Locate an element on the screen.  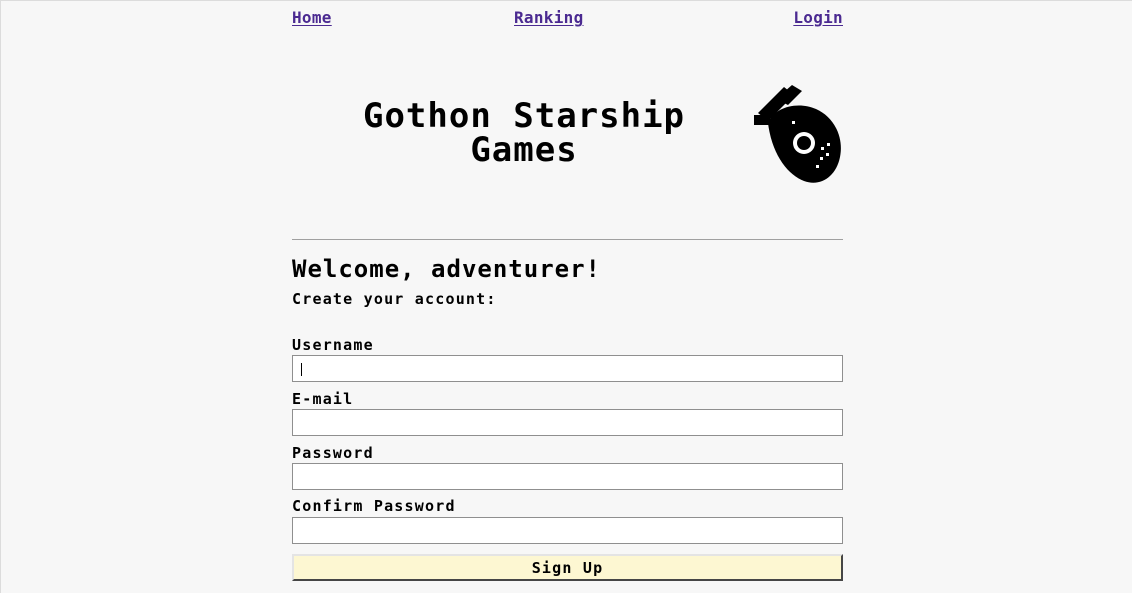
sign-up-button: Sign Up is located at coordinates (567, 567).